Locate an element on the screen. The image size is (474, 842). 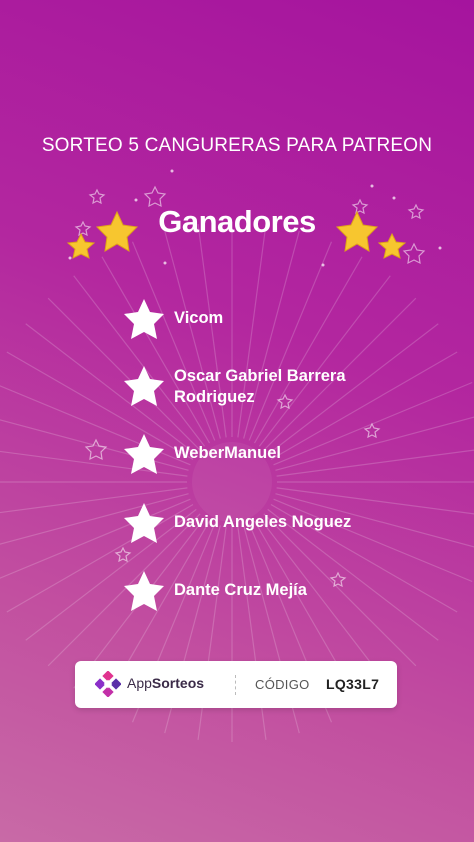
brand-suffix: Sorteos is located at coordinates (178, 683).